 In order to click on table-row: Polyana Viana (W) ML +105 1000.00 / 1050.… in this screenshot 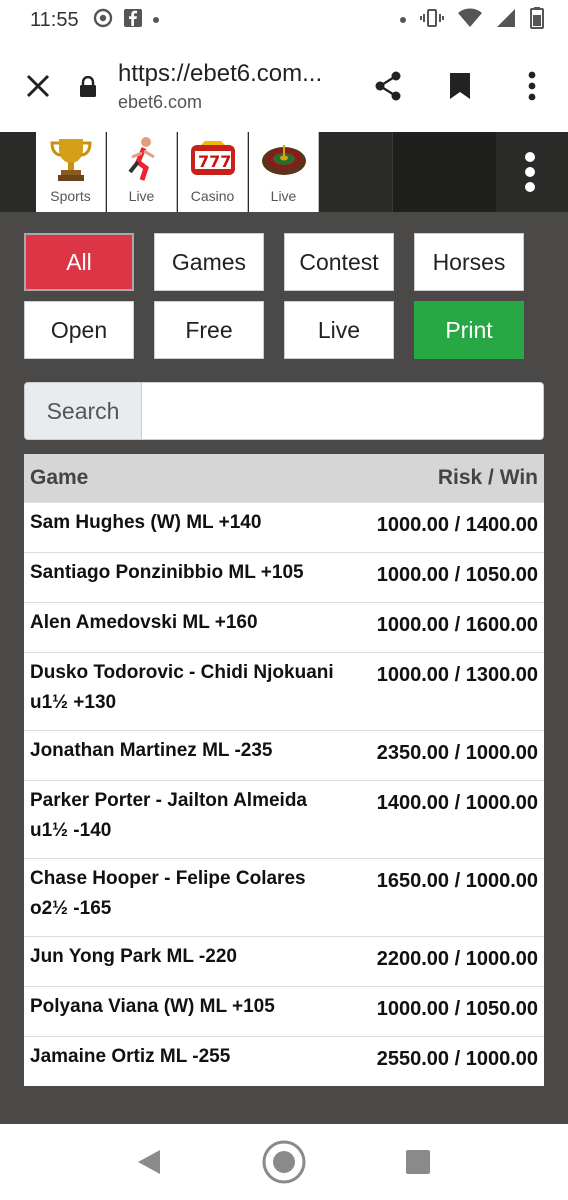, I will do `click(284, 1010)`.